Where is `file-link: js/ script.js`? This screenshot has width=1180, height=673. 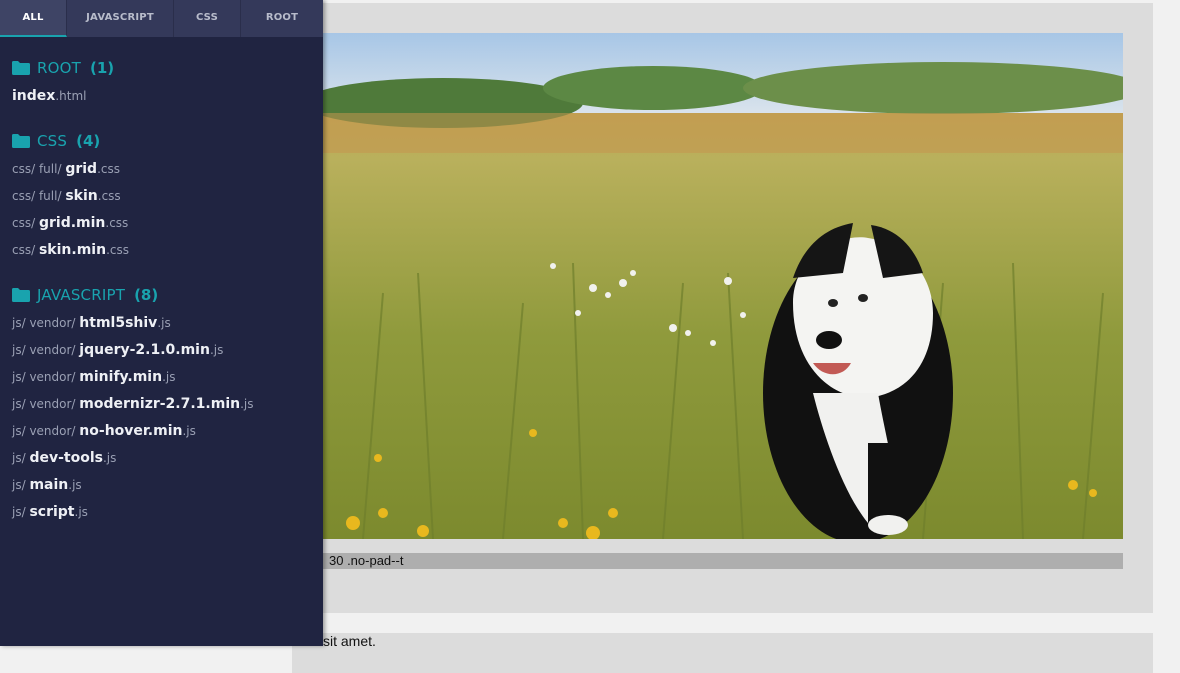
file-link: js/ script.js is located at coordinates (167, 514).